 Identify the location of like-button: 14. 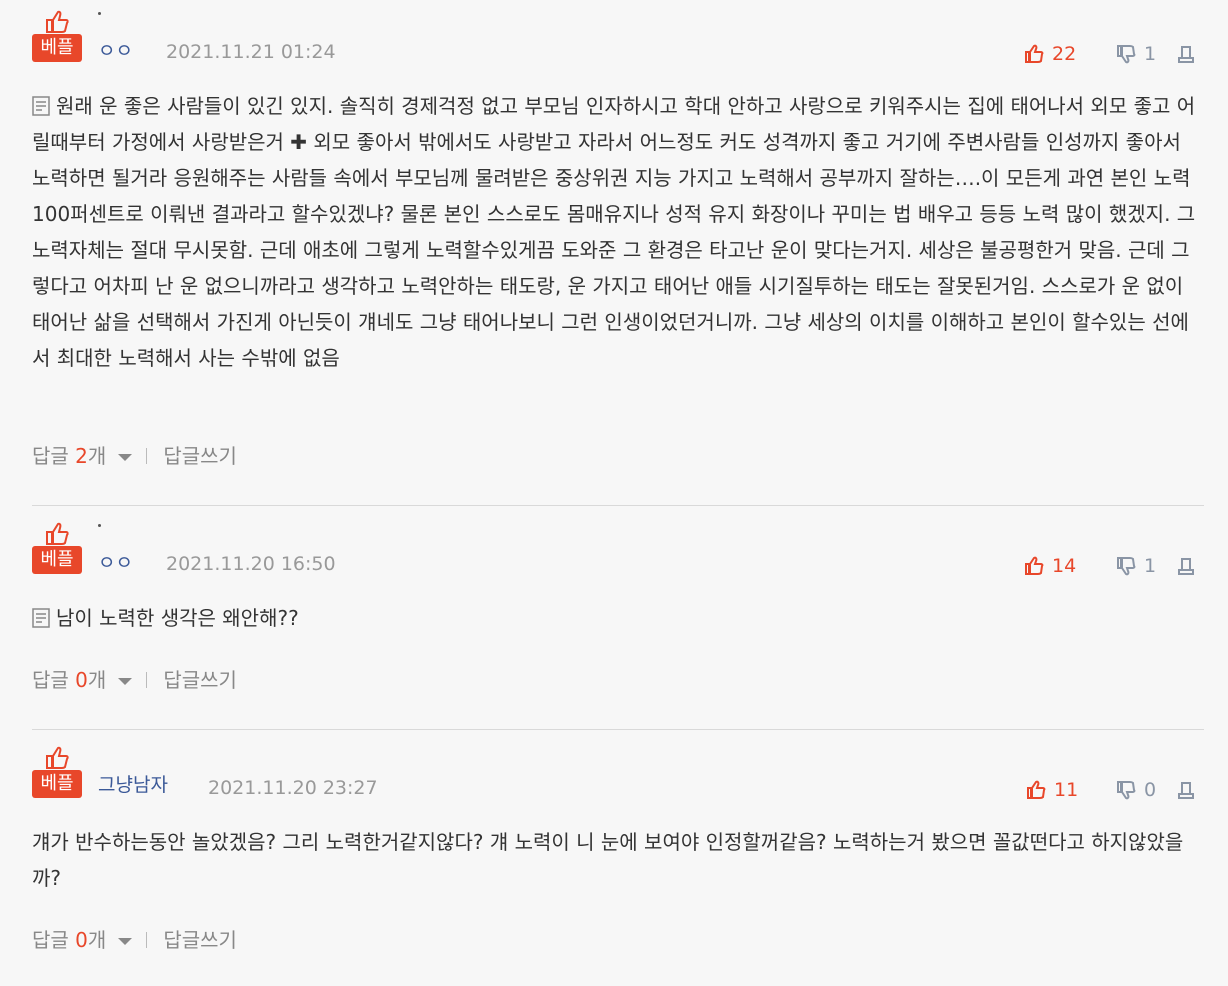
(1054, 566).